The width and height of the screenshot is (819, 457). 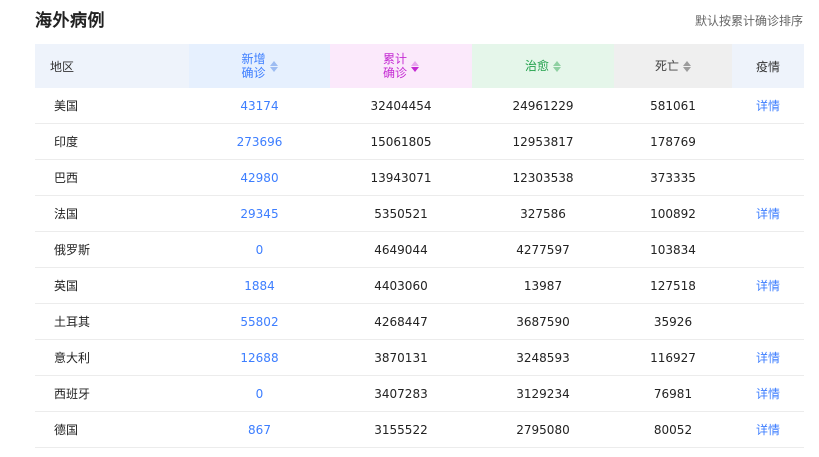 I want to click on deaths-label: 死亡, so click(x=666, y=66).